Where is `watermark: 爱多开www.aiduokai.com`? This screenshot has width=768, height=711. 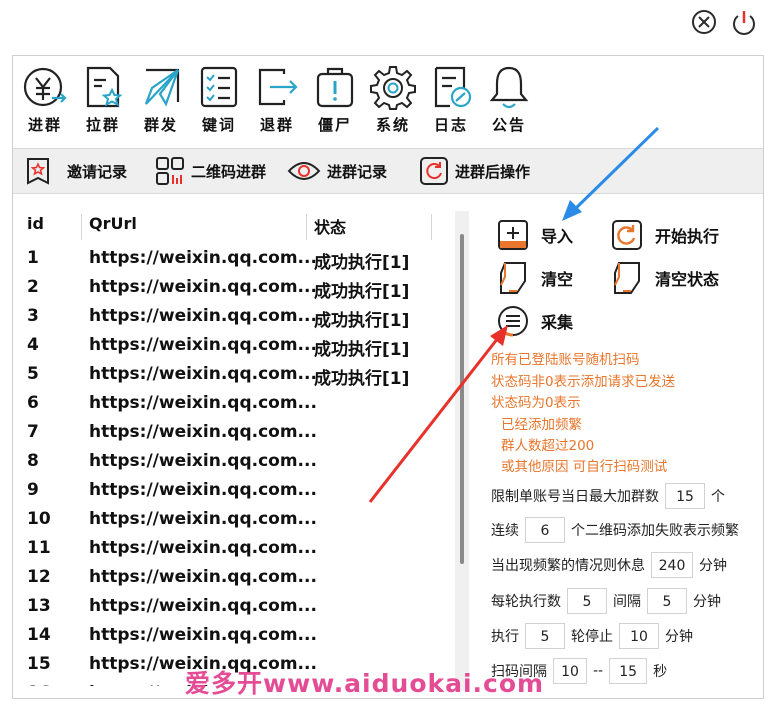
watermark: 爱多开www.aiduokai.com is located at coordinates (365, 683).